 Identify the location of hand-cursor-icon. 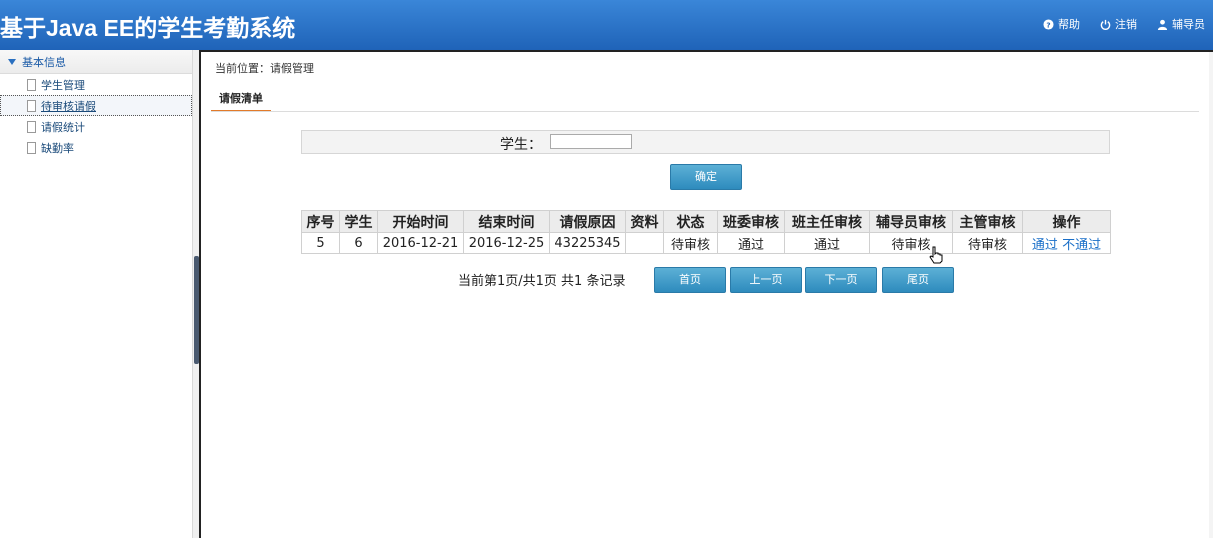
(936, 255).